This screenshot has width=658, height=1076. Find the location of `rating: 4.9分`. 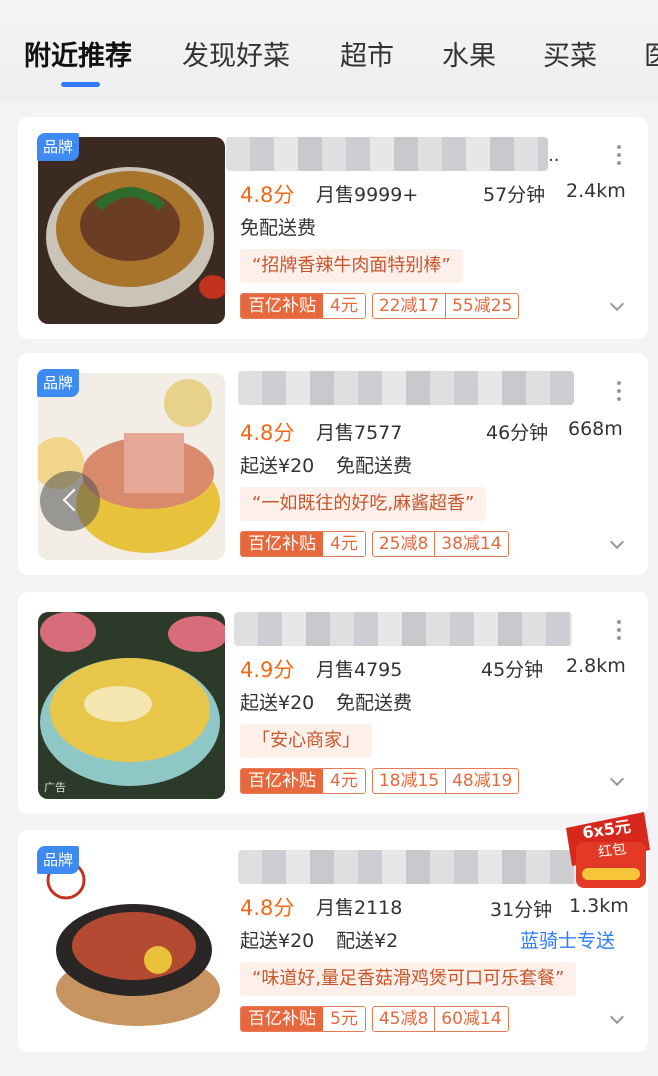

rating: 4.9分 is located at coordinates (267, 670).